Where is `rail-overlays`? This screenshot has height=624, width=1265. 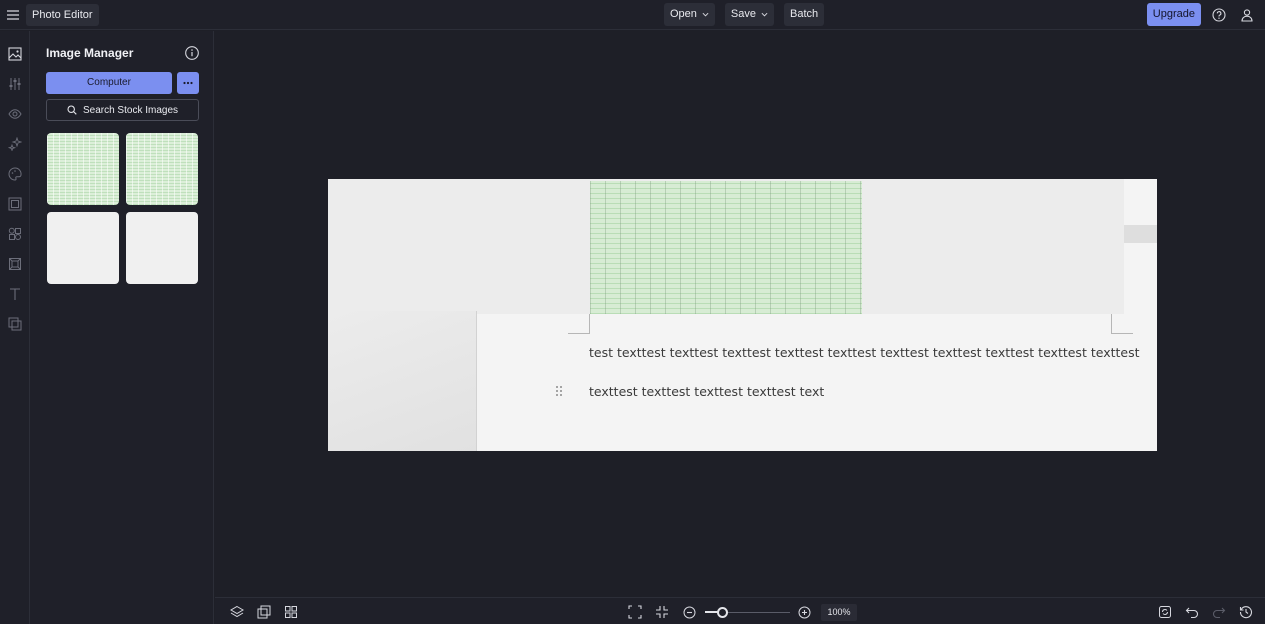
rail-overlays is located at coordinates (15, 324).